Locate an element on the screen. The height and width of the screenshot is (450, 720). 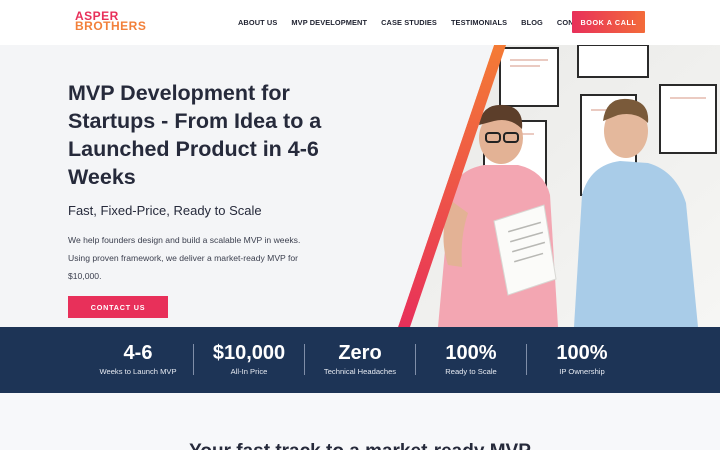
stat-headaches: Zero Technical Headaches is located at coordinates (360, 360).